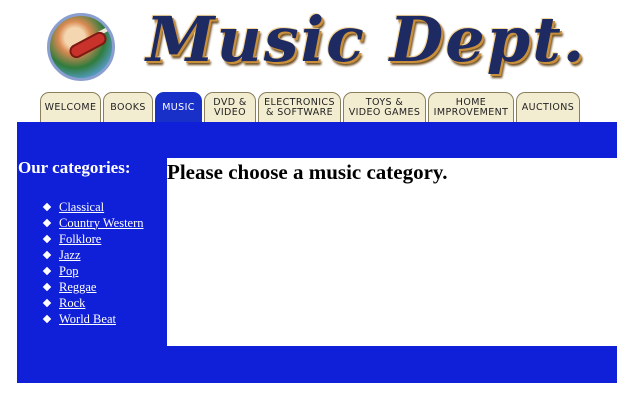 The height and width of the screenshot is (400, 640). I want to click on category-link-jazz: Jazz, so click(70, 255).